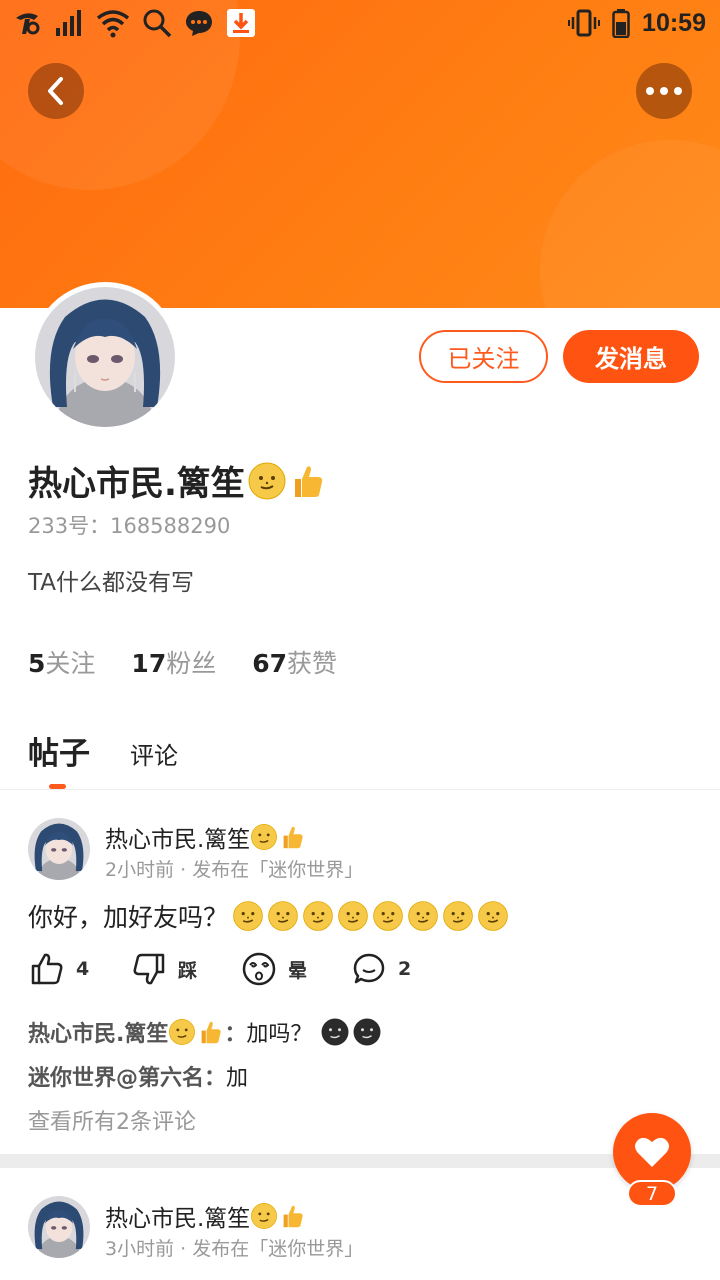 The width and height of the screenshot is (720, 1280). I want to click on post-time: 2小时前, so click(140, 870).